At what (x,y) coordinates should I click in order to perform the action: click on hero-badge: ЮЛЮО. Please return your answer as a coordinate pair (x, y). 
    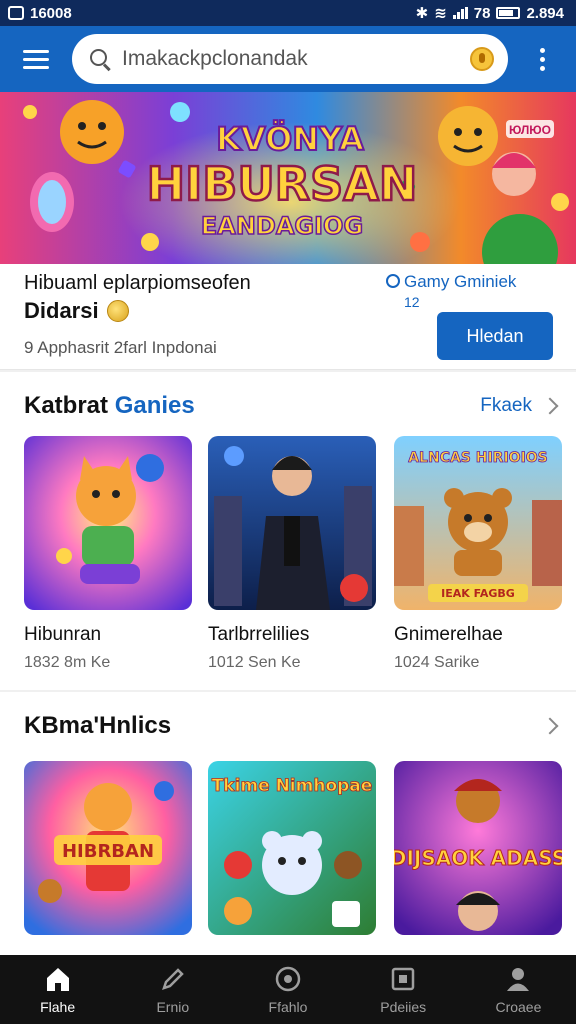
    Looking at the image, I should click on (530, 130).